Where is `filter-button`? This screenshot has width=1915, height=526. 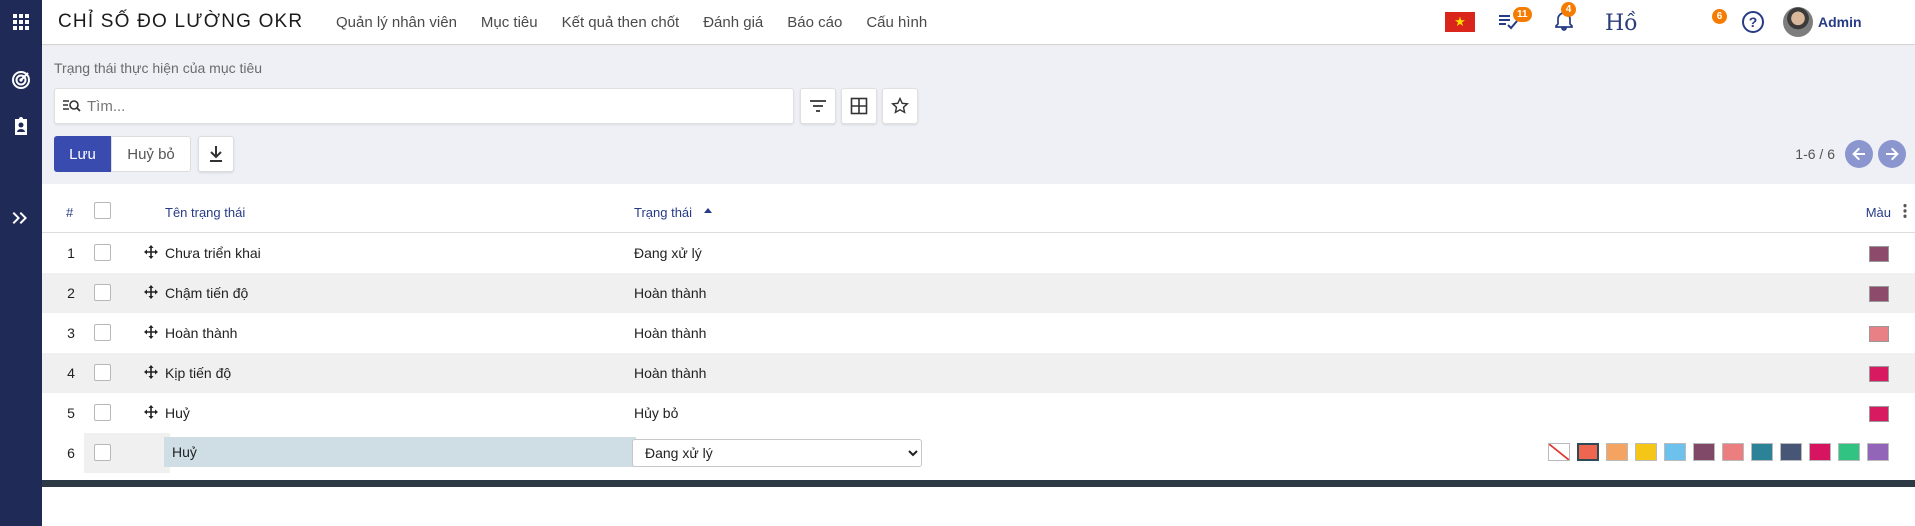
filter-button is located at coordinates (818, 106).